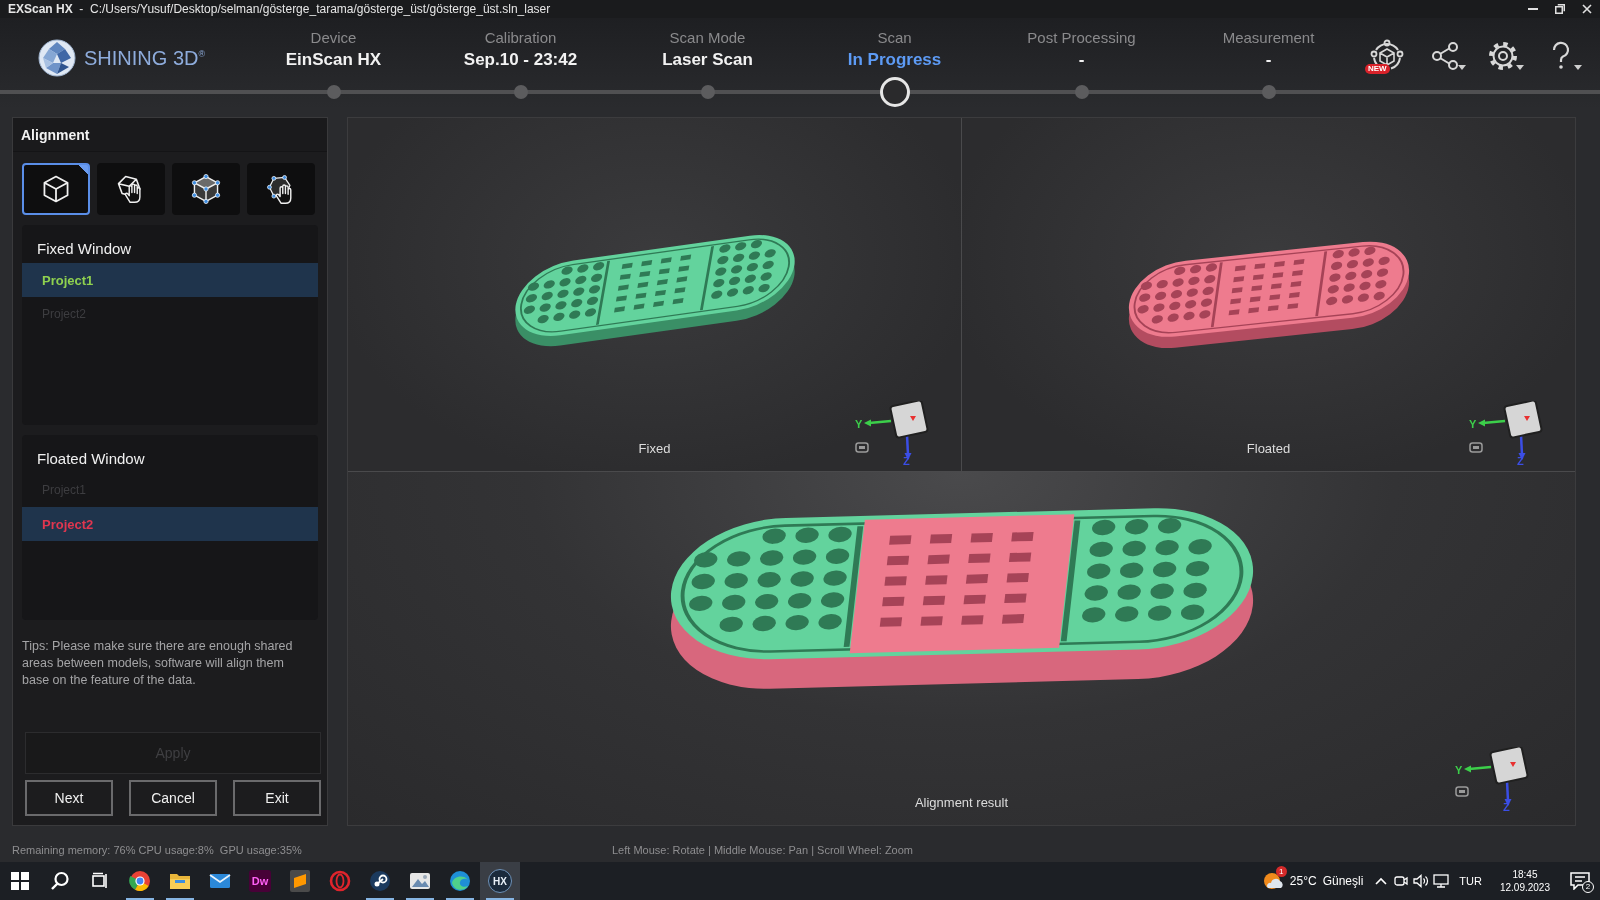 The width and height of the screenshot is (1600, 900). What do you see at coordinates (157, 850) in the screenshot?
I see `system-stats-text: Remaining memory: 76% CPU usage:8% GPU usage:35%` at bounding box center [157, 850].